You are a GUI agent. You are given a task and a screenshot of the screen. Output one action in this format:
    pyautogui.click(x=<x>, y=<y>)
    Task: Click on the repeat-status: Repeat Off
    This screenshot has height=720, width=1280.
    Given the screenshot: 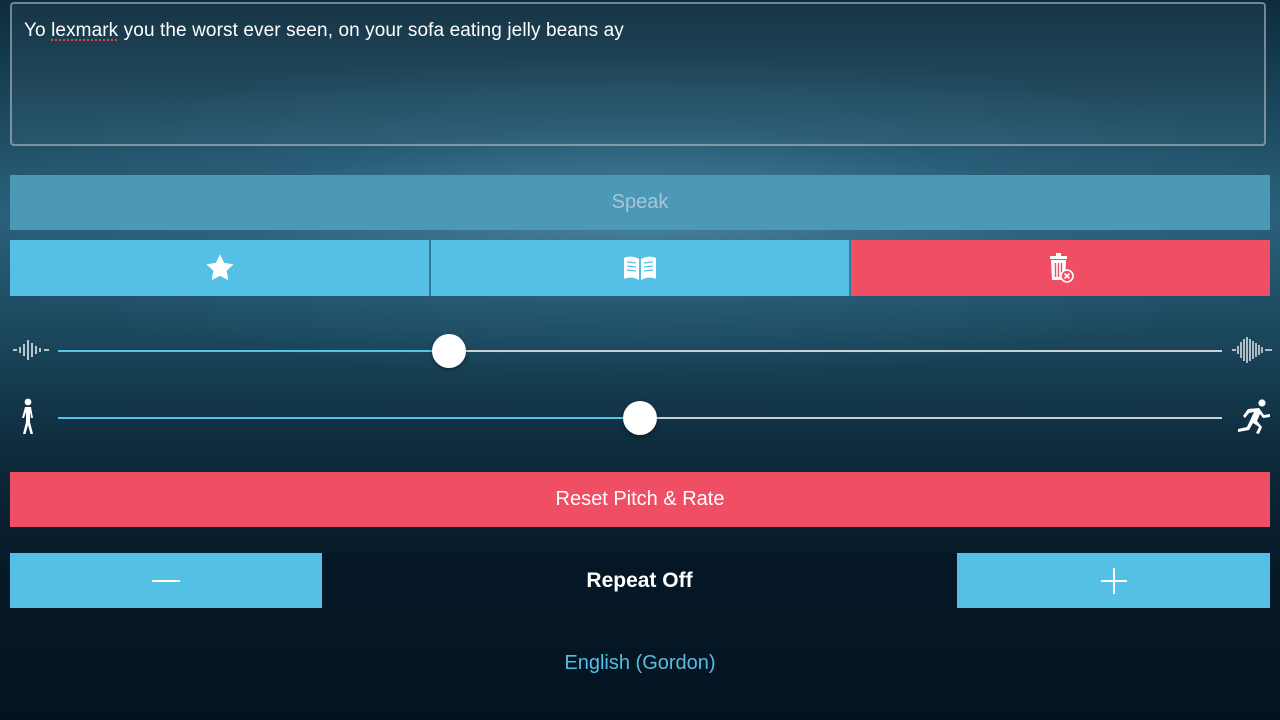 What is the action you would take?
    pyautogui.click(x=639, y=580)
    